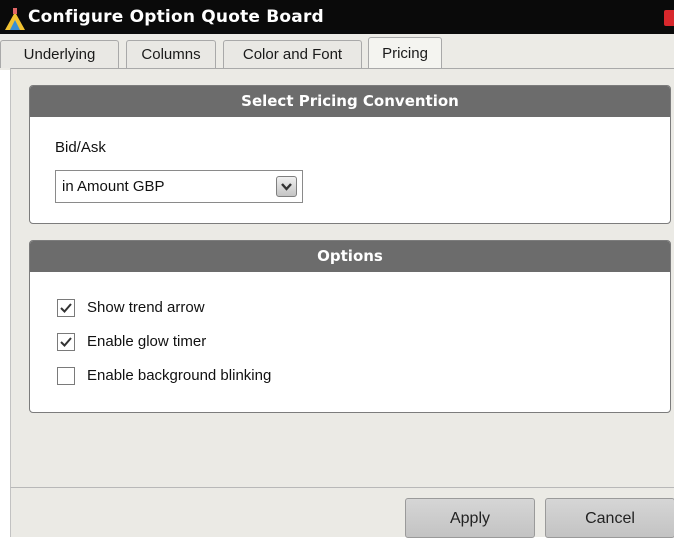 The width and height of the screenshot is (674, 539). I want to click on enable-glow-timer-checkbox, so click(66, 342).